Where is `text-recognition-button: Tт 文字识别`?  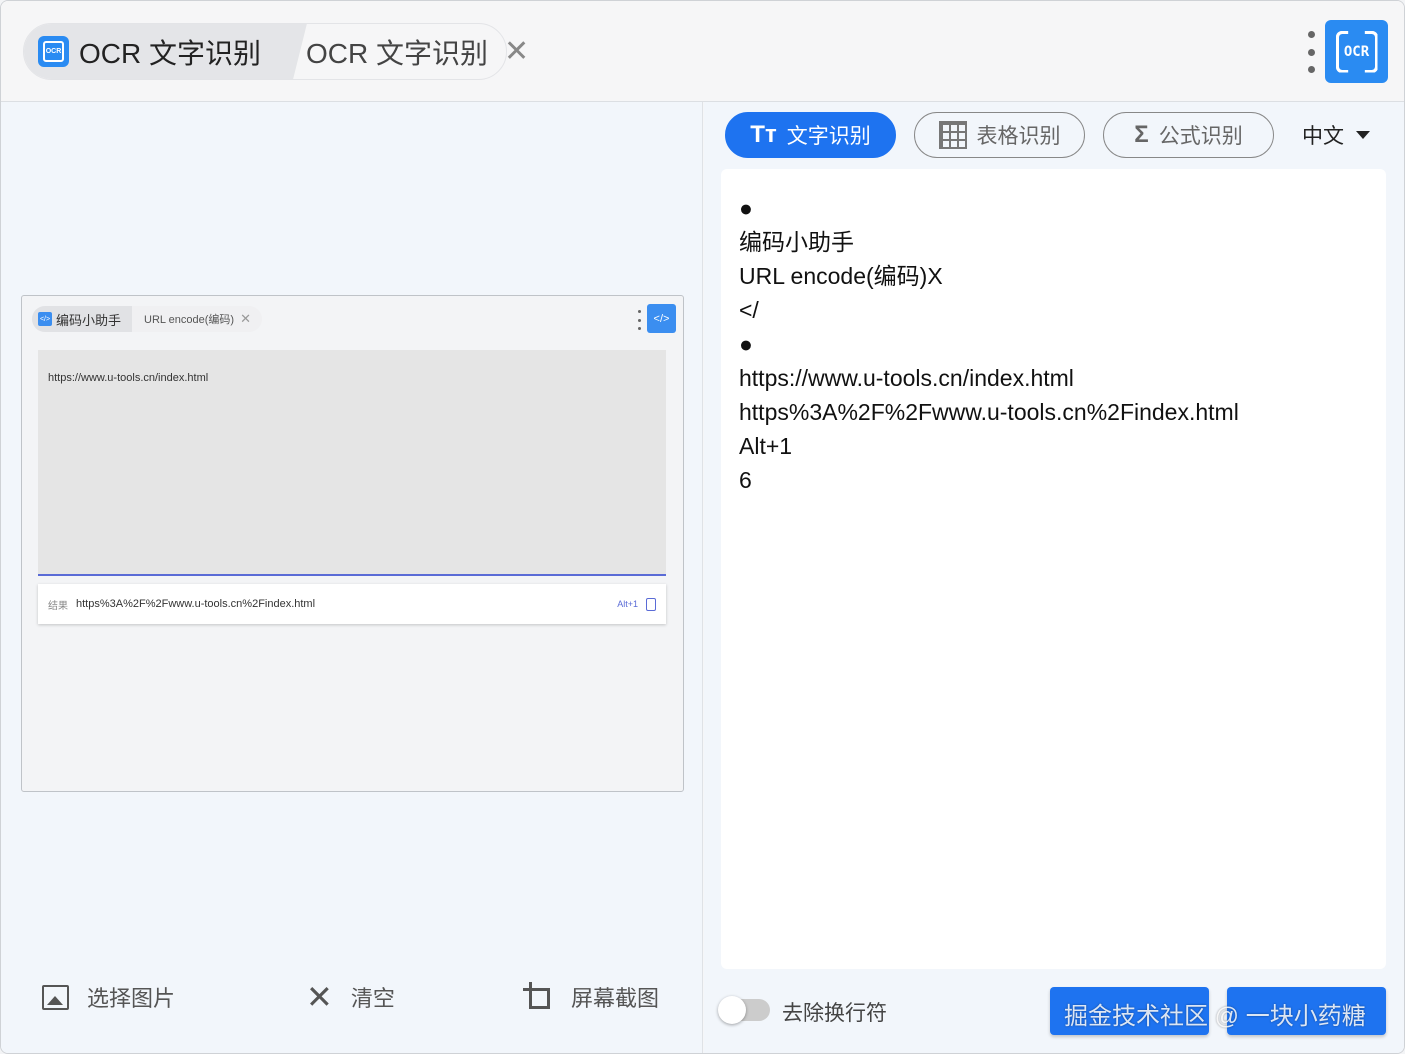
text-recognition-button: Tт 文字识别 is located at coordinates (810, 135).